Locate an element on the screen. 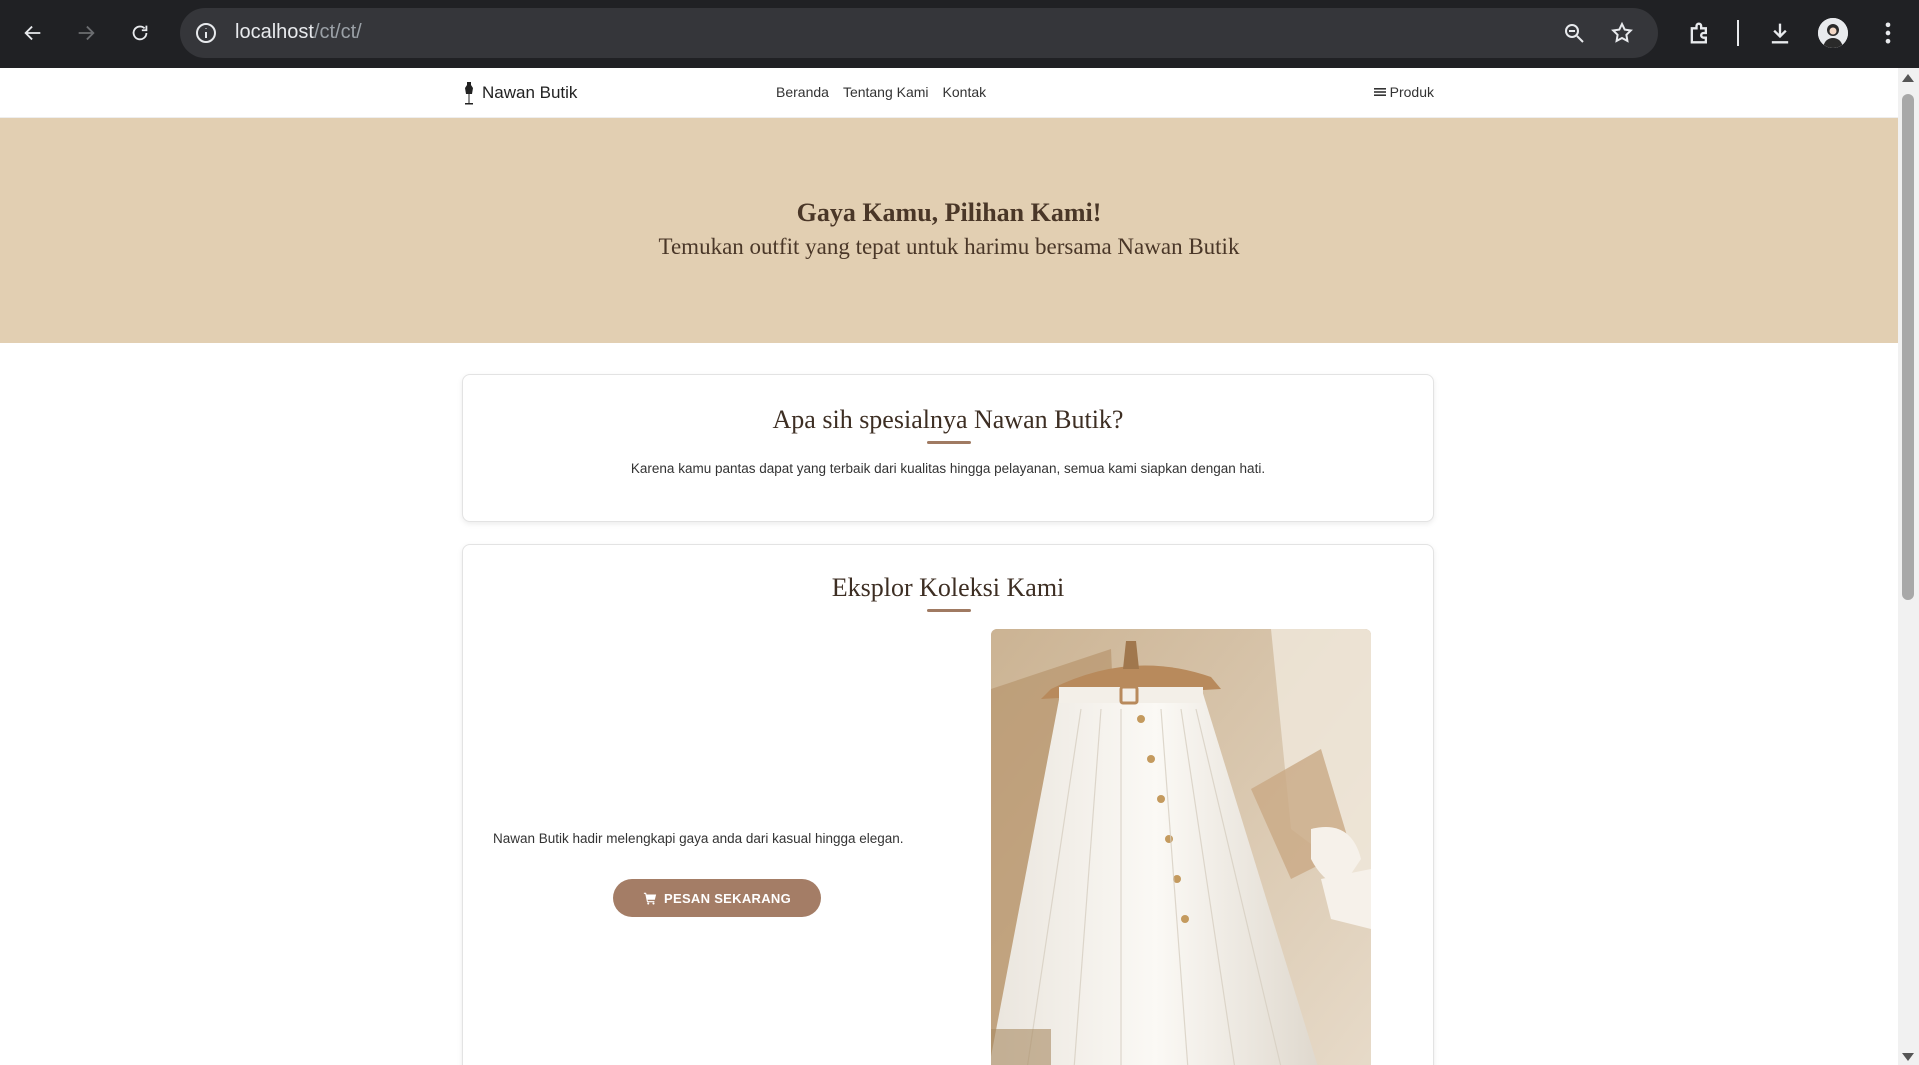  produk-menu-button: Produk is located at coordinates (1403, 92).